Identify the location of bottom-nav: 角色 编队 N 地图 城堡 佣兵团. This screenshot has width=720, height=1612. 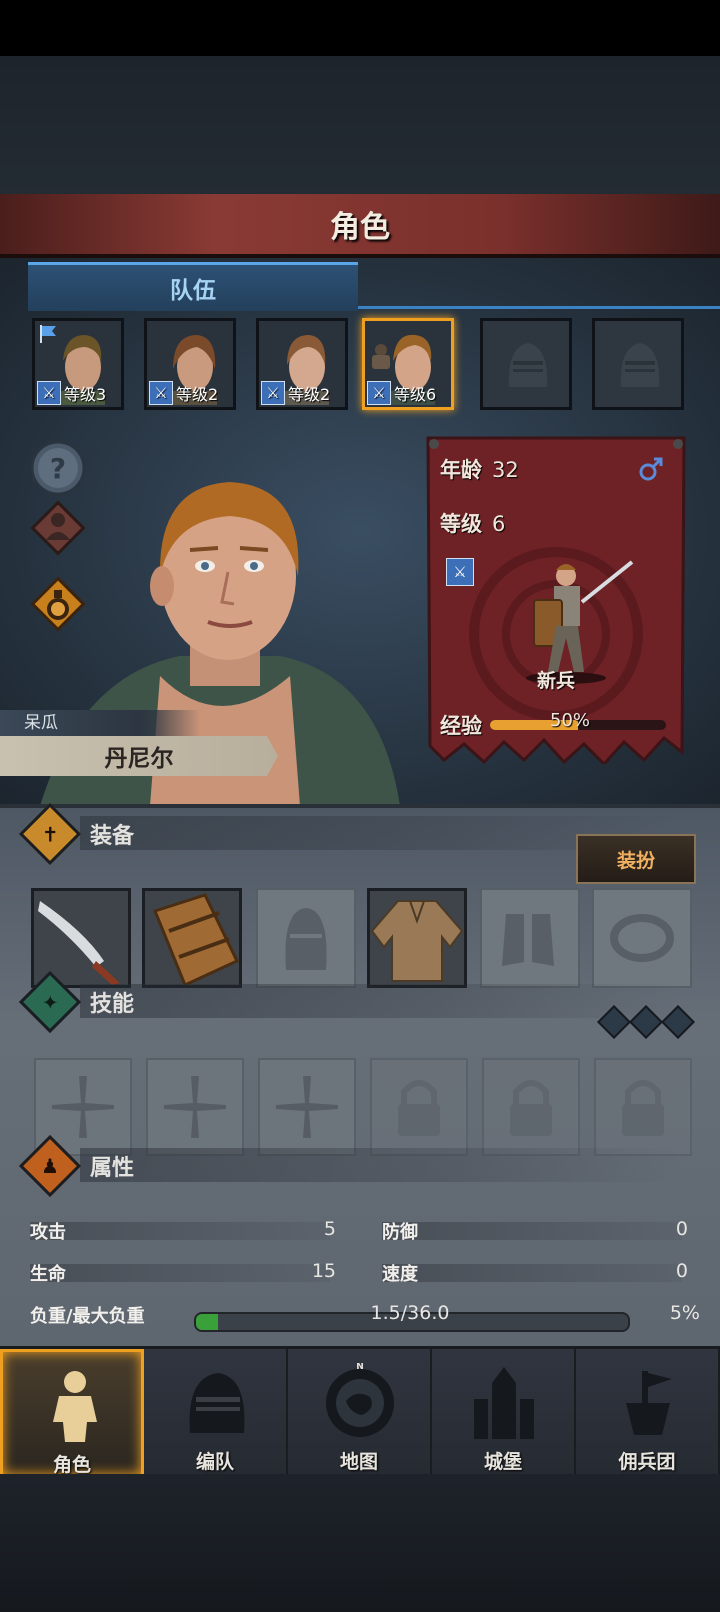
(360, 1411).